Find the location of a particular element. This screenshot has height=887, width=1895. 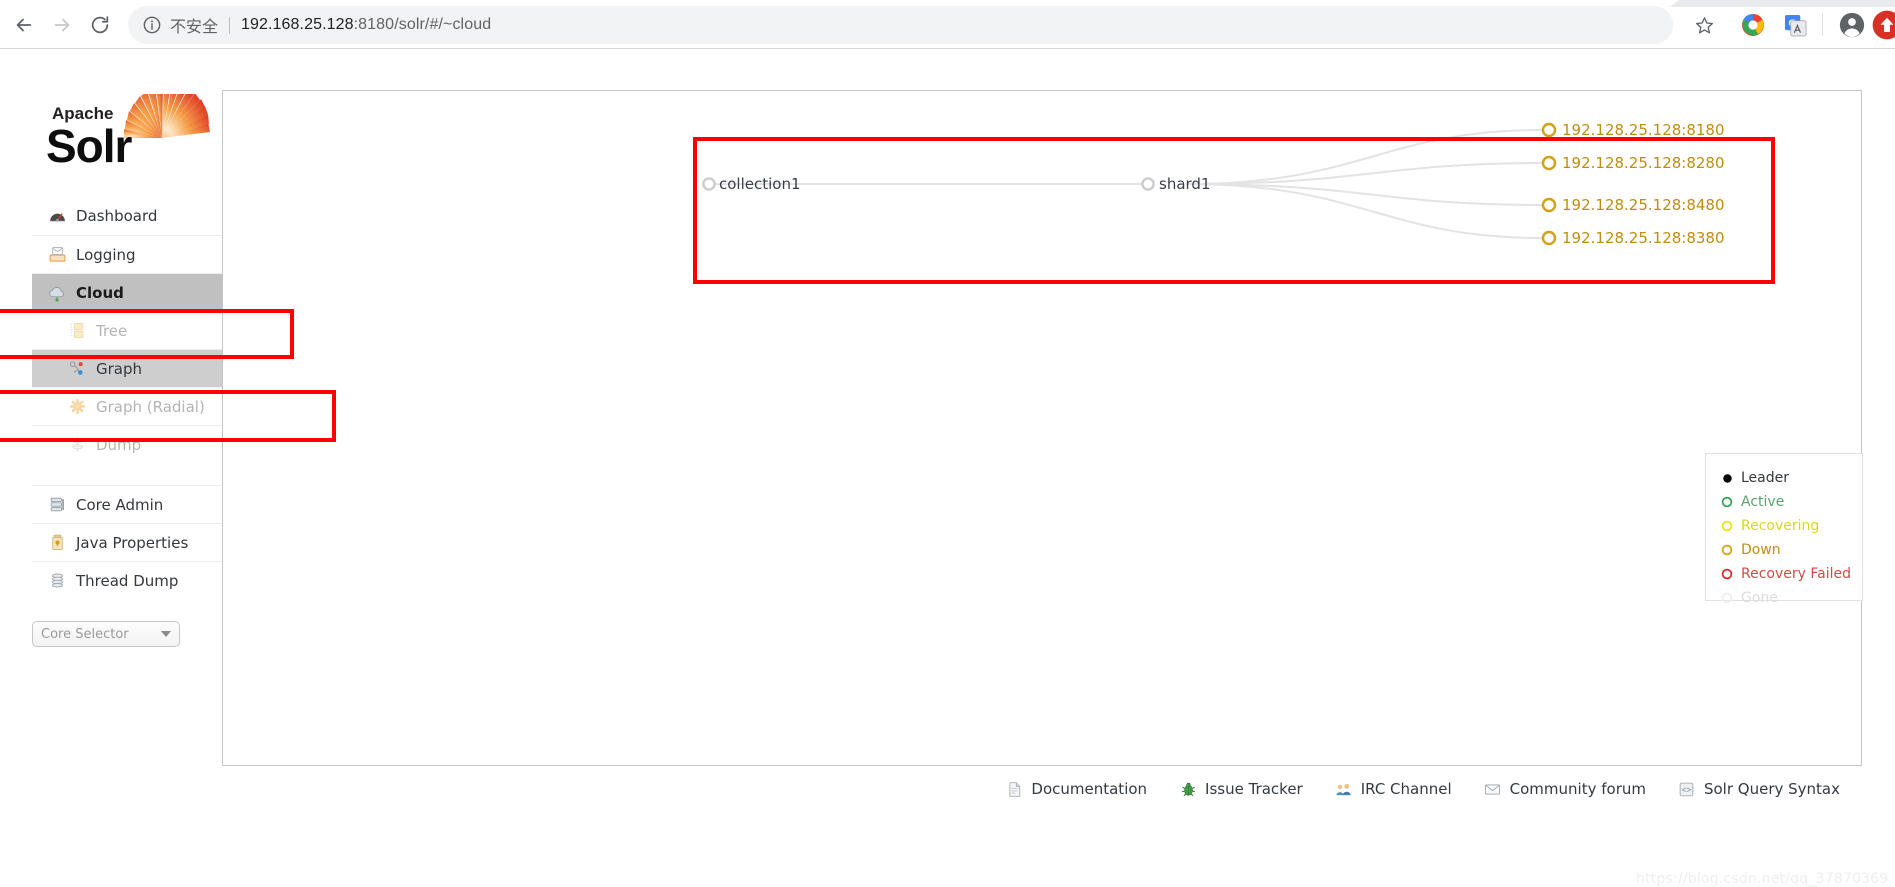

sidebar-item-tree: Tree is located at coordinates (127, 330).